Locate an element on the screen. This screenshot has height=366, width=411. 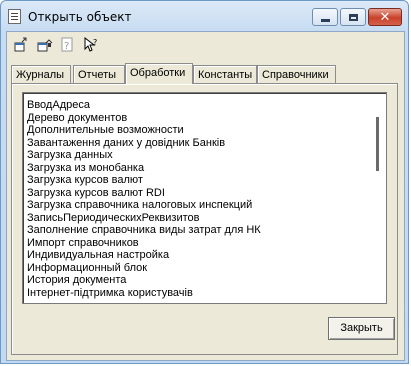
minimize-button is located at coordinates (325, 17).